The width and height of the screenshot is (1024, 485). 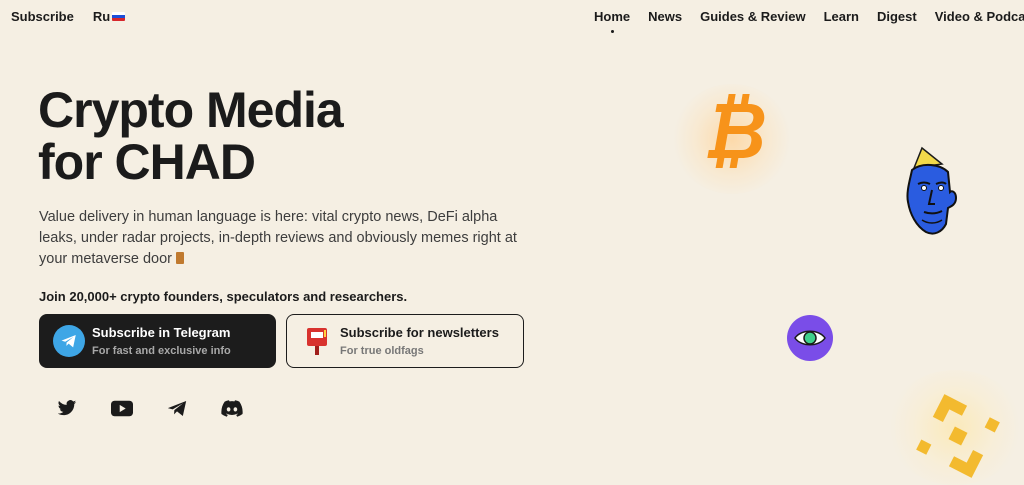 What do you see at coordinates (897, 16) in the screenshot?
I see `nav-digest: Digest` at bounding box center [897, 16].